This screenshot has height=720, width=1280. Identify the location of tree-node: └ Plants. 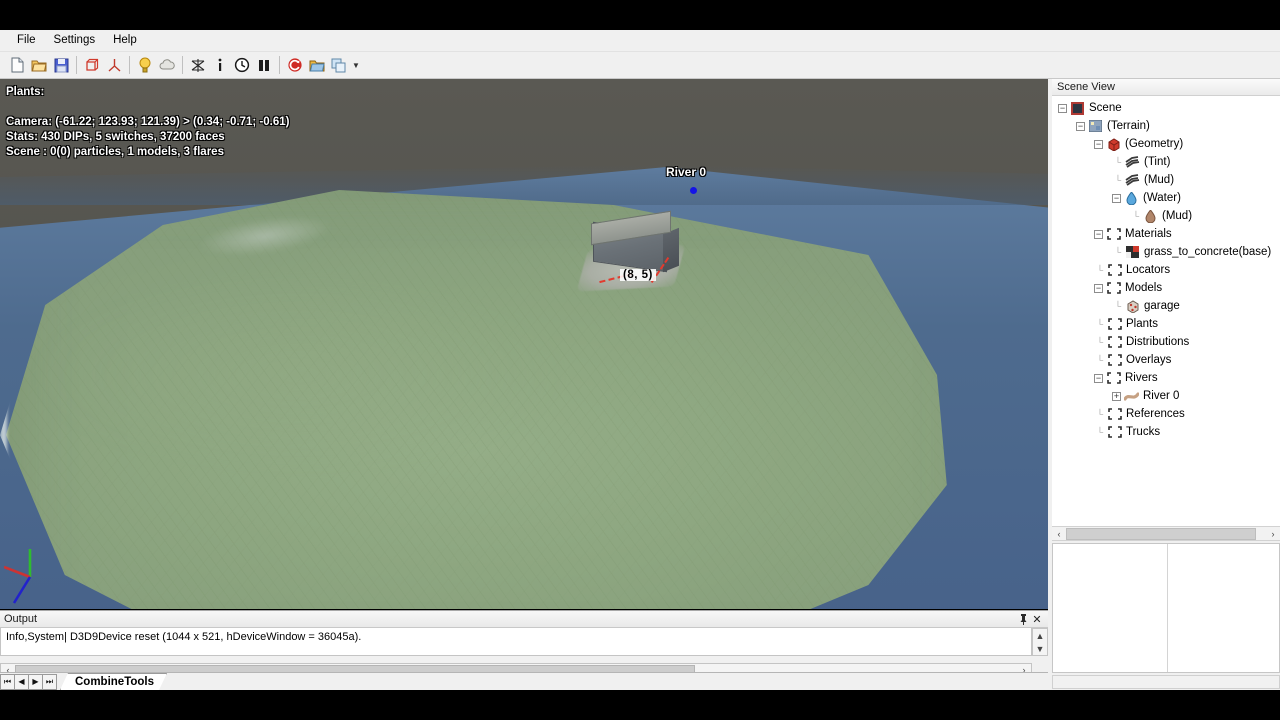
(1166, 324).